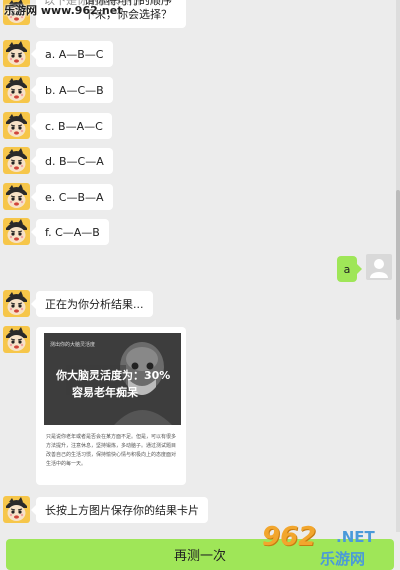 The image size is (400, 570). I want to click on logo-number: 962, so click(289, 537).